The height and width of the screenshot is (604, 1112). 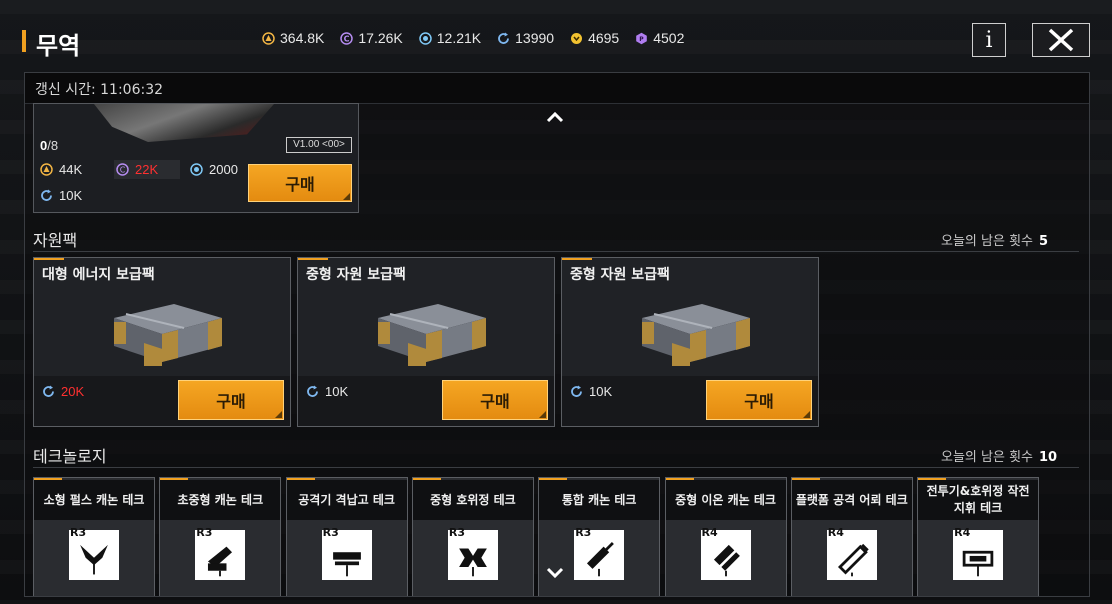 What do you see at coordinates (555, 573) in the screenshot?
I see `scroll-down-icon` at bounding box center [555, 573].